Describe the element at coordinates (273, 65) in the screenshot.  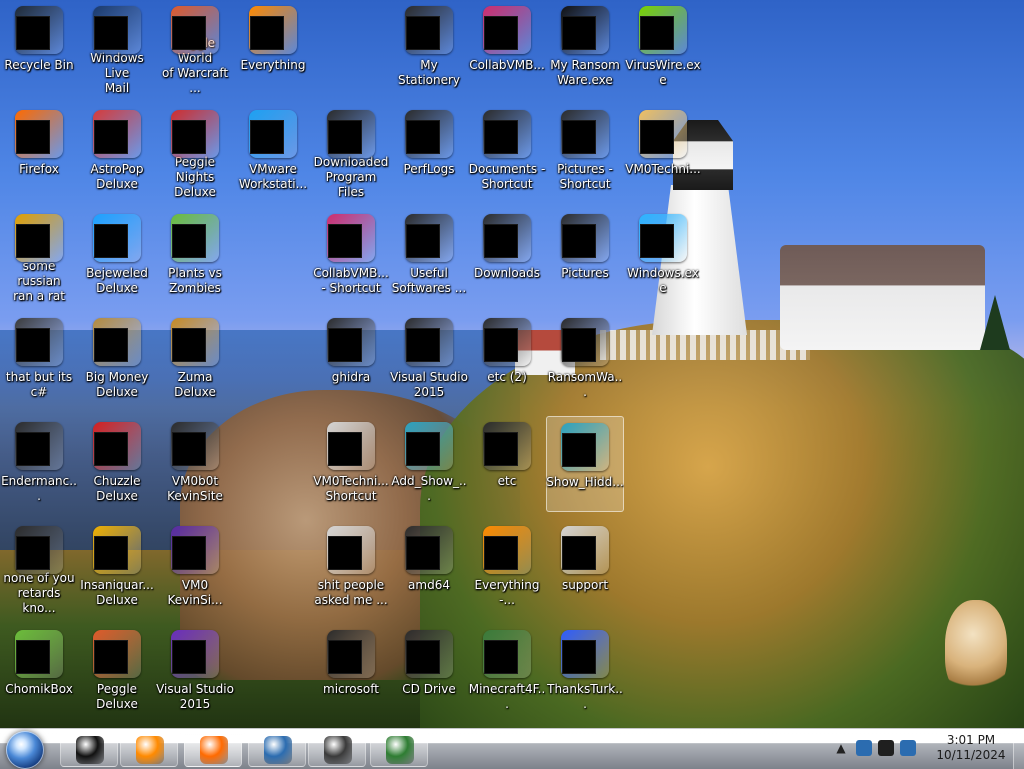
I see `desktop-icon-label: Everything` at that location.